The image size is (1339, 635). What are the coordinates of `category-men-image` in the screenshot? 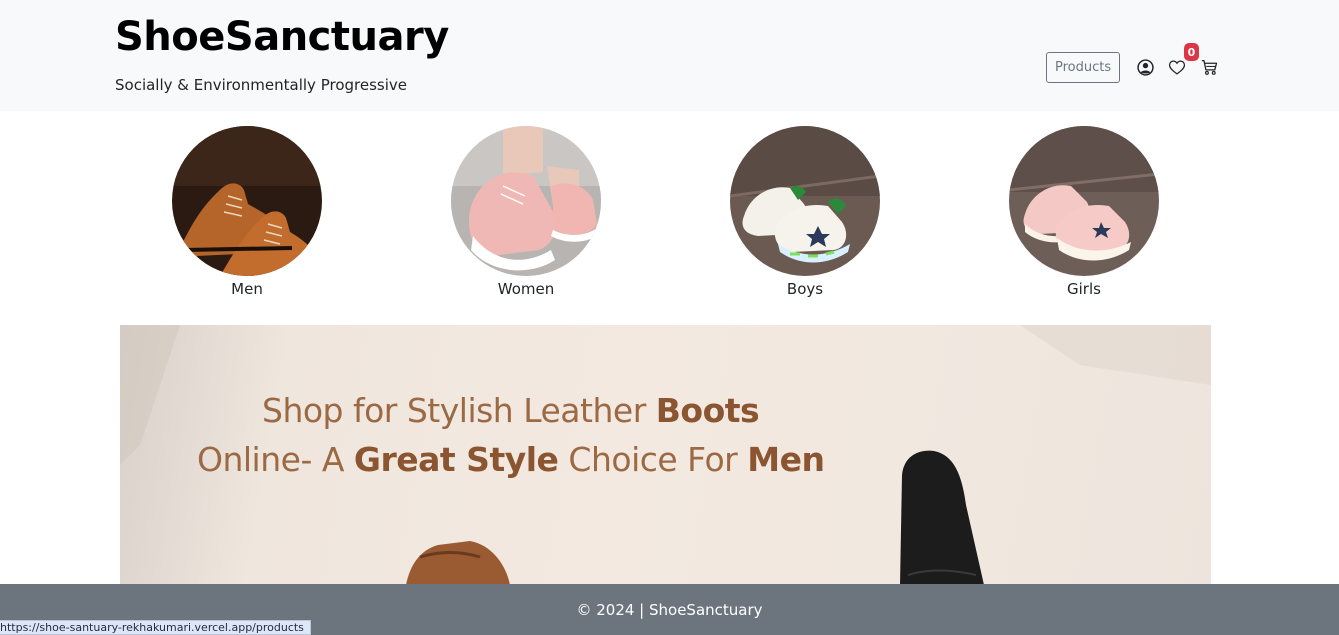 It's located at (247, 201).